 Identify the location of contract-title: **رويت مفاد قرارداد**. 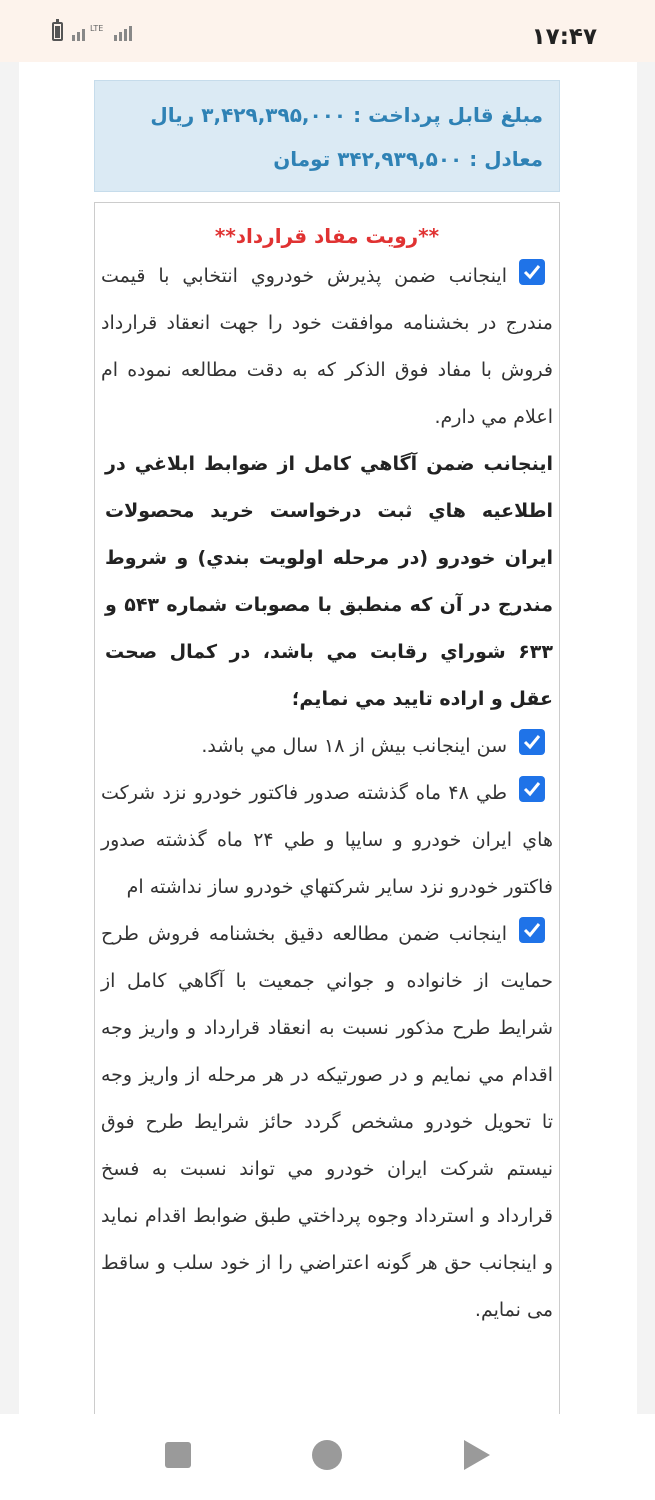
(327, 236).